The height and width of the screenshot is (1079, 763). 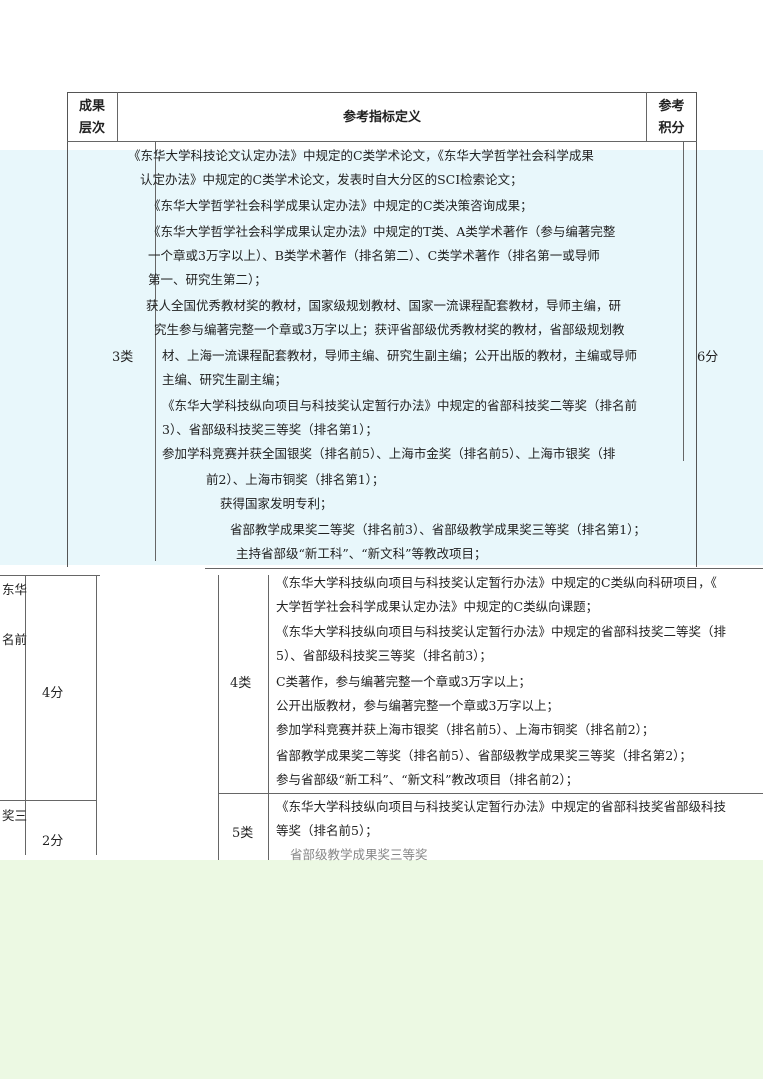 I want to click on row4-line-4: 5）、省部级科技奖三等奖（排名前3）；, so click(x=384, y=655).